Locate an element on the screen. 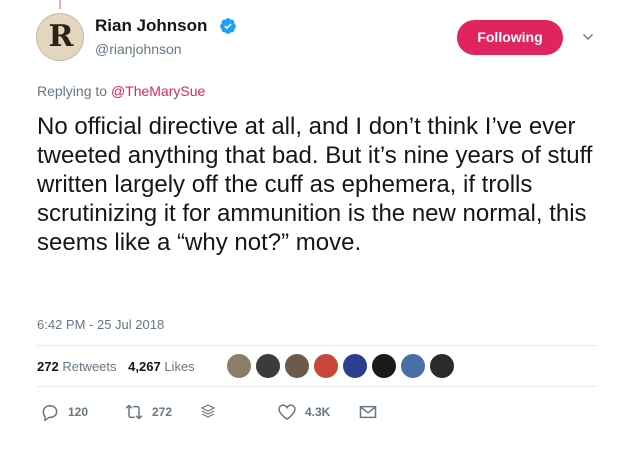 The image size is (635, 451). replying-to: Replying to @TheMarySue is located at coordinates (121, 91).